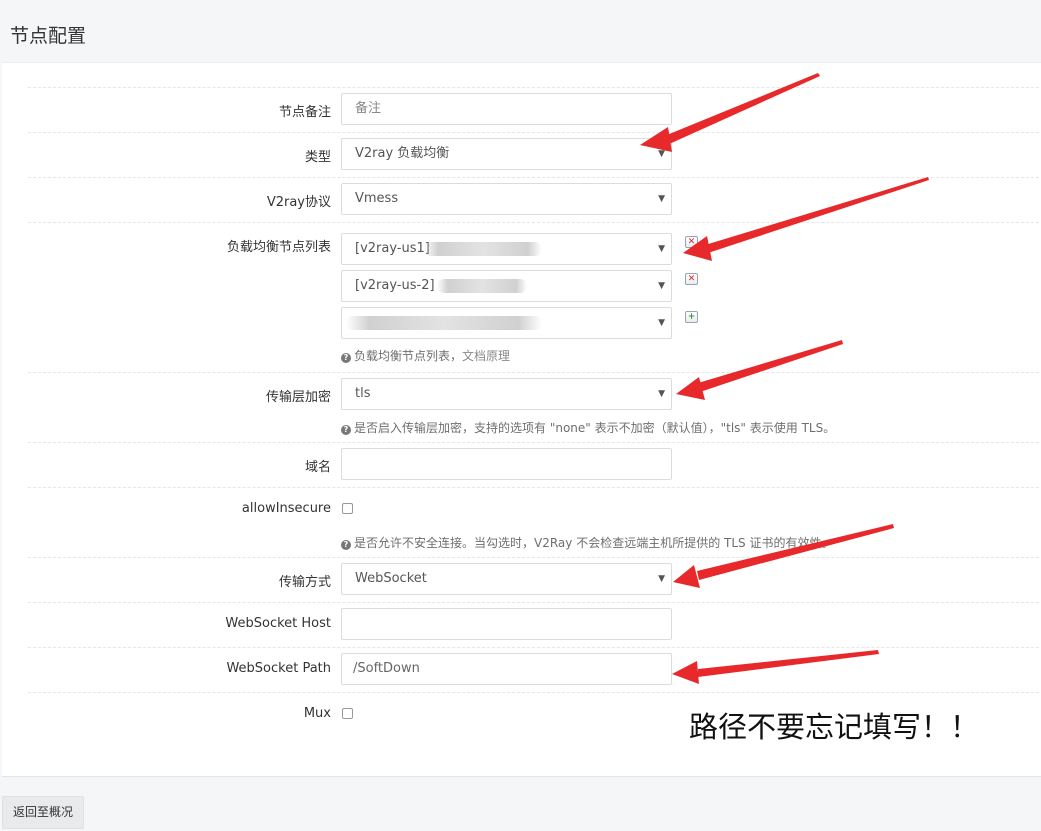  I want to click on ws-host-label: WebSocket Host, so click(278, 623).